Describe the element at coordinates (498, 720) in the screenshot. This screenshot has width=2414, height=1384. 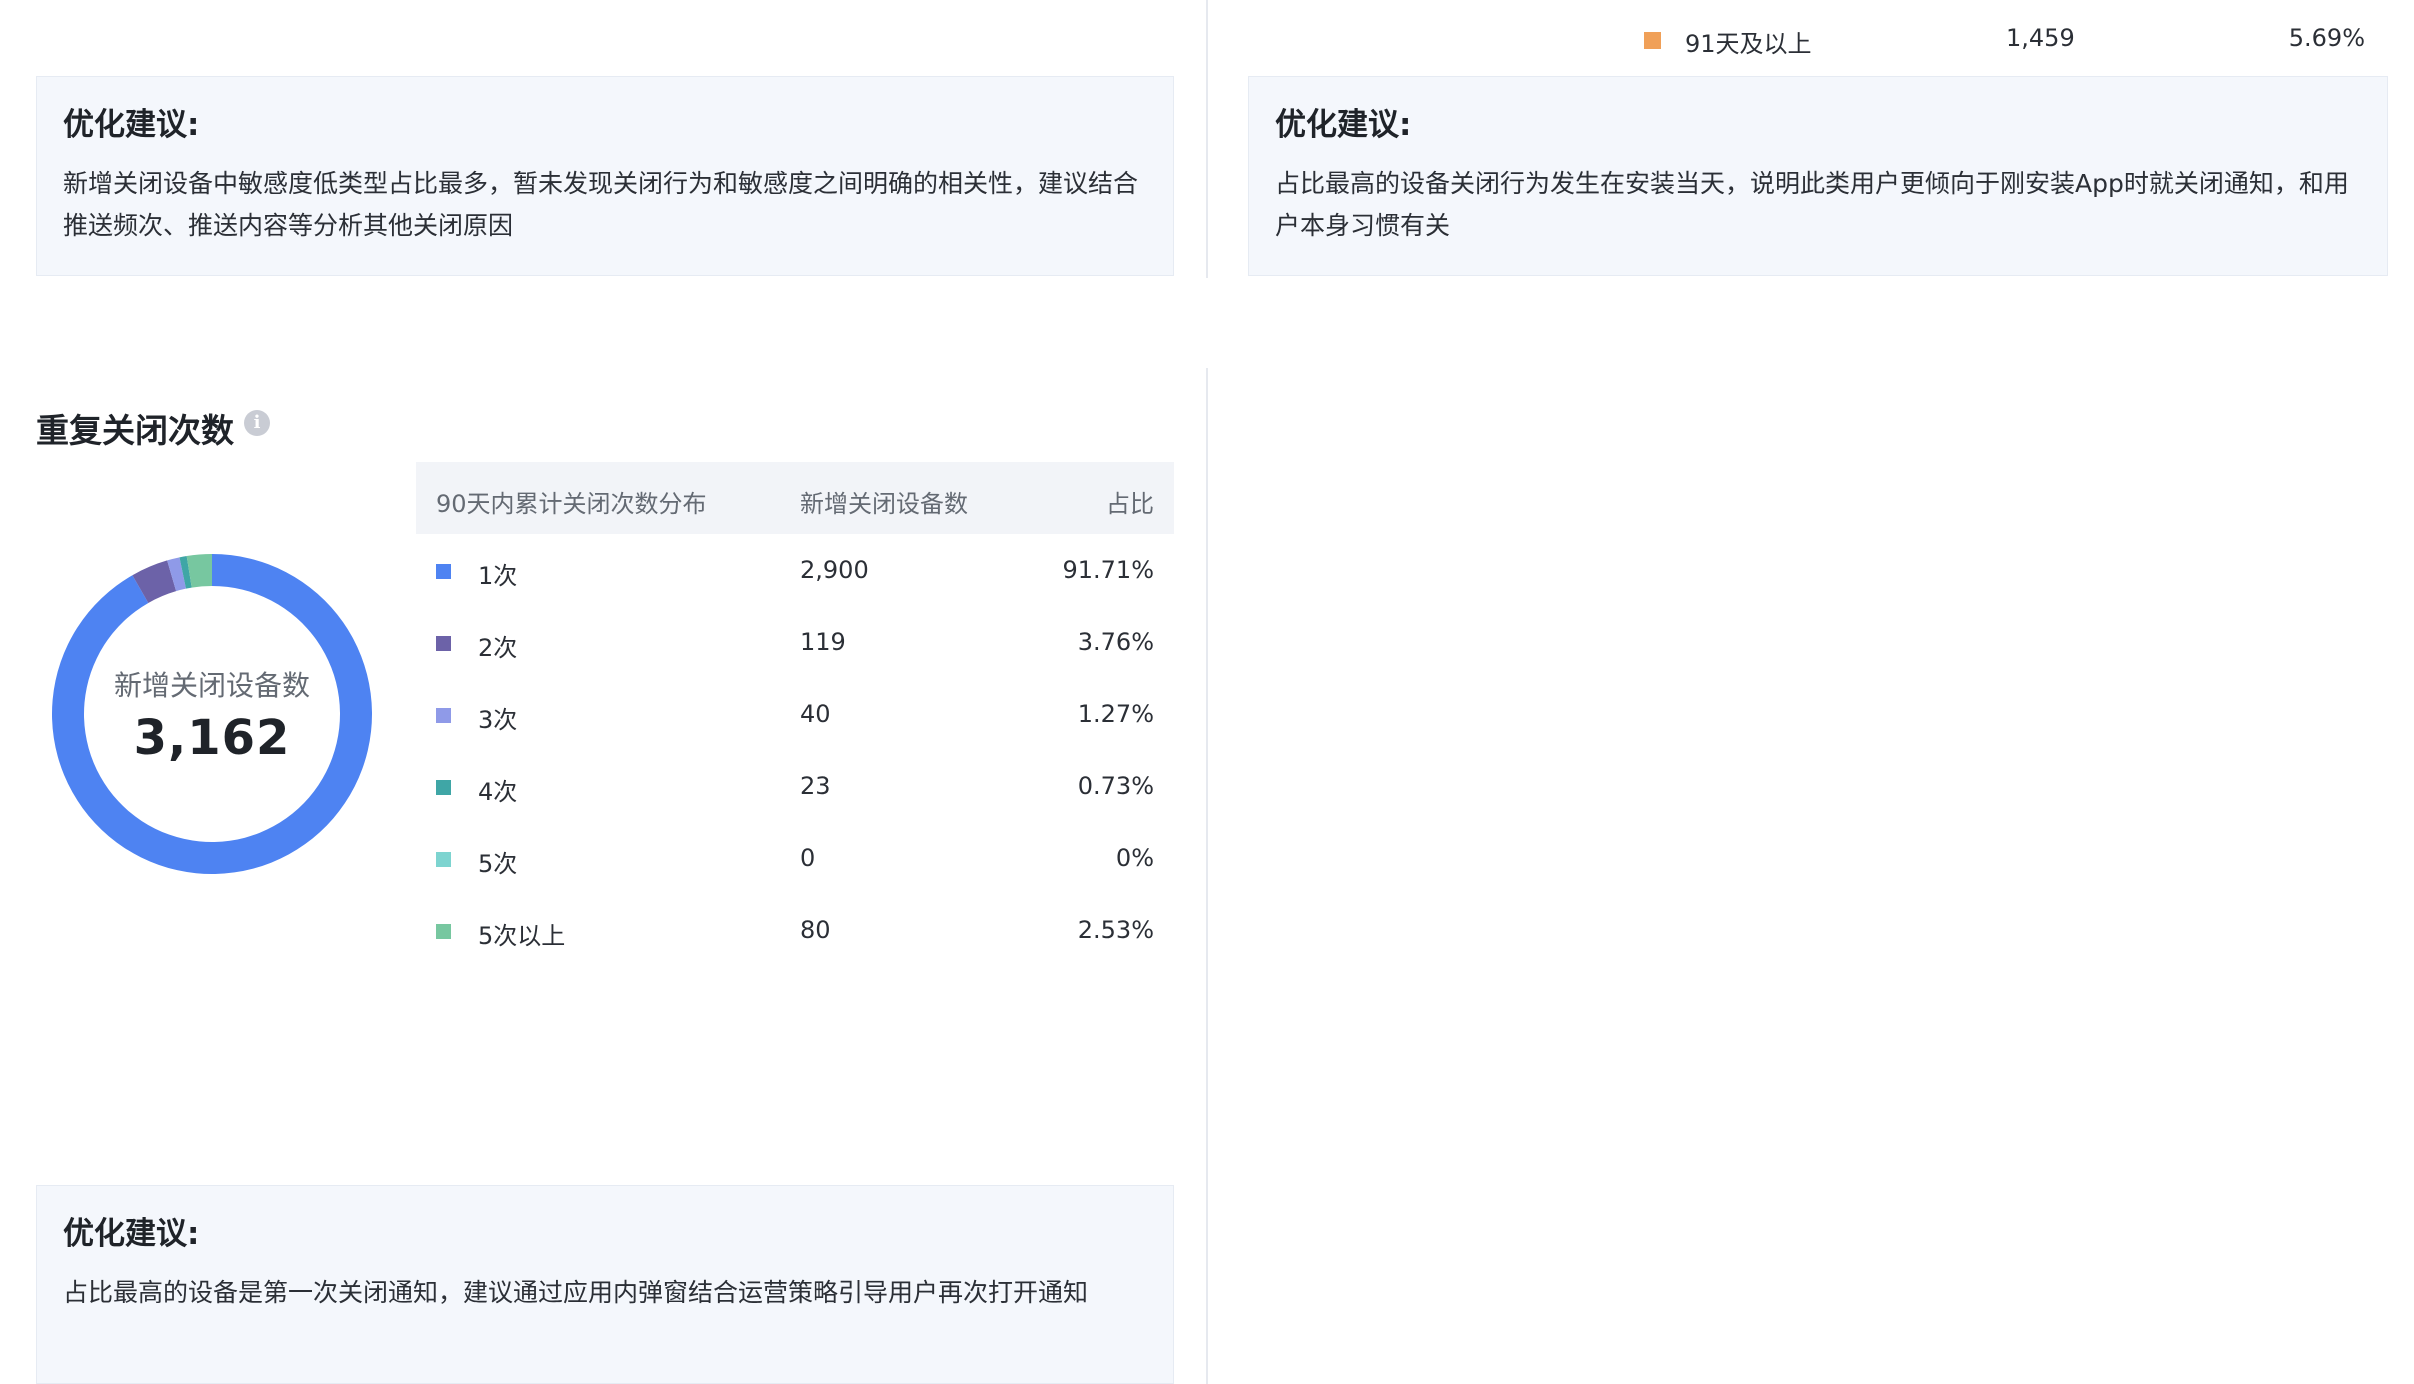
I see `row-category: 3次` at that location.